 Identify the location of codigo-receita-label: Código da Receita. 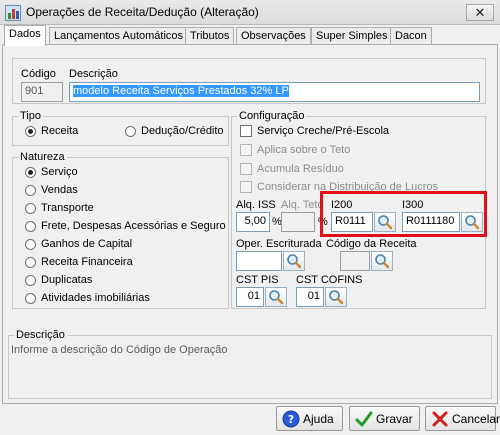
(371, 244).